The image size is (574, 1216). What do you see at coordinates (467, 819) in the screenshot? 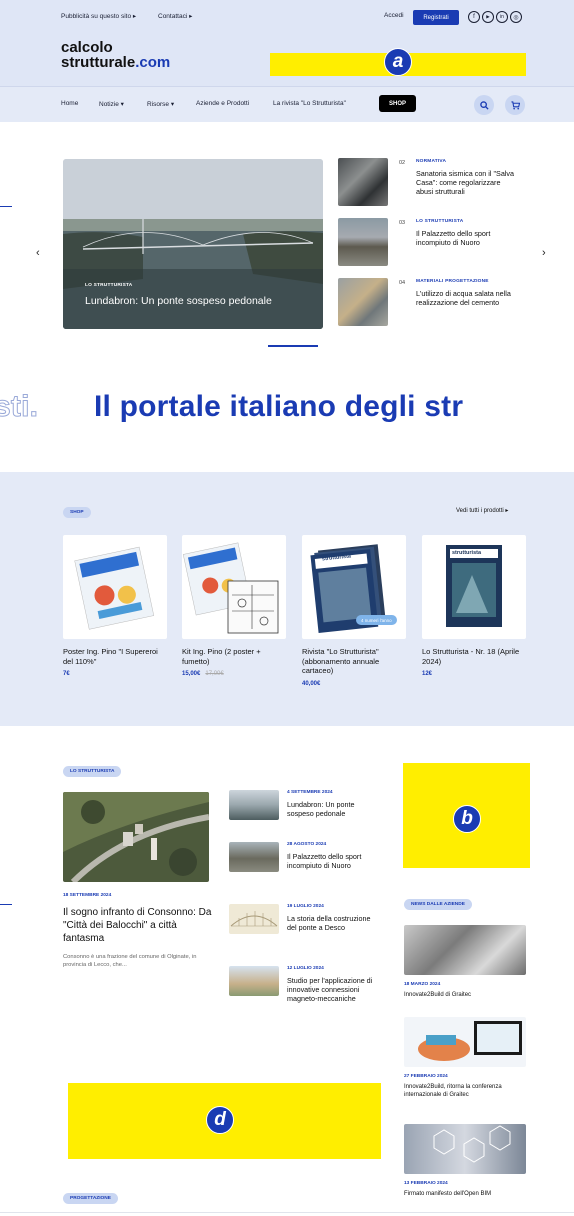
I see `annotation-marker-b: b` at bounding box center [467, 819].